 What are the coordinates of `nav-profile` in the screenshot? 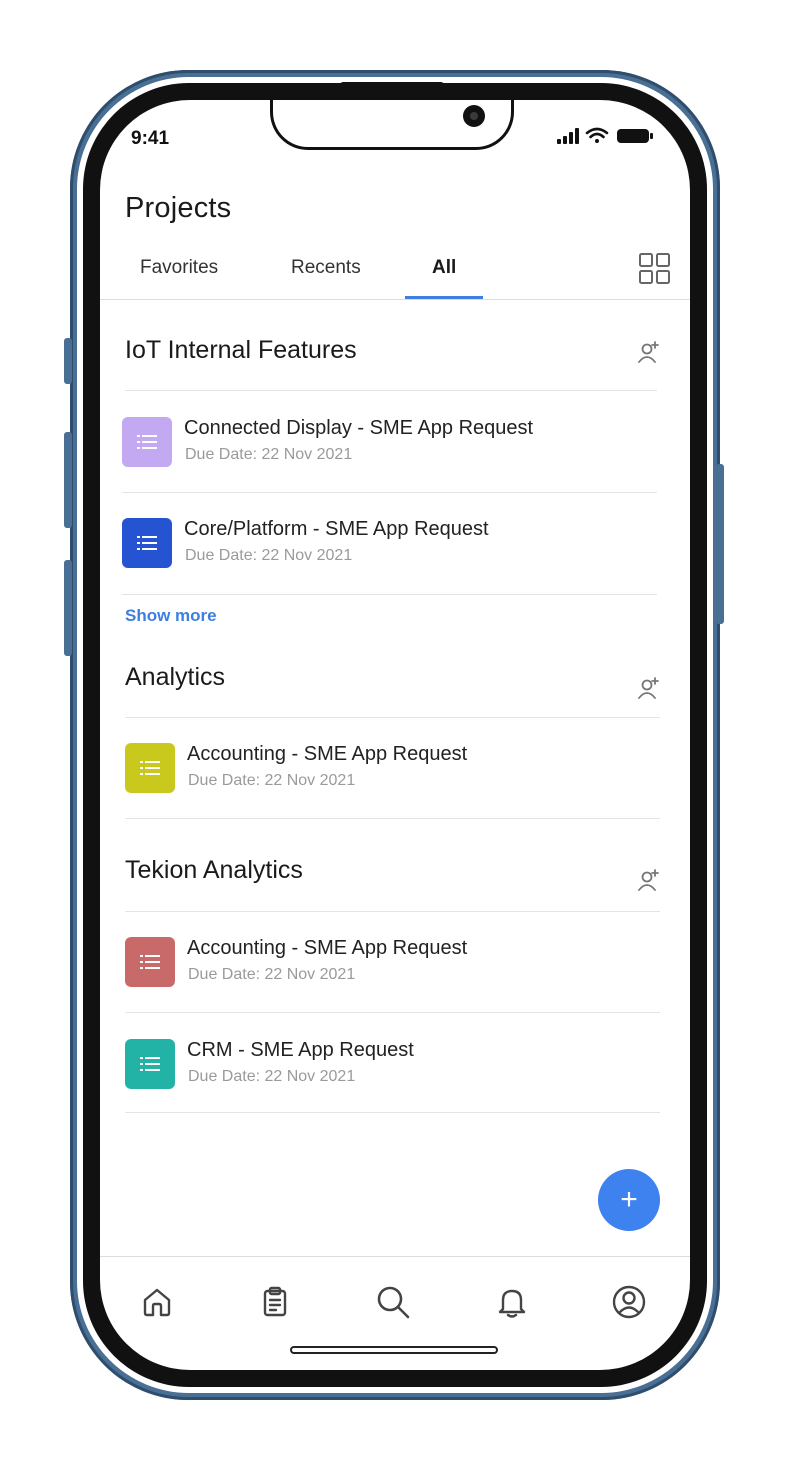 It's located at (629, 1302).